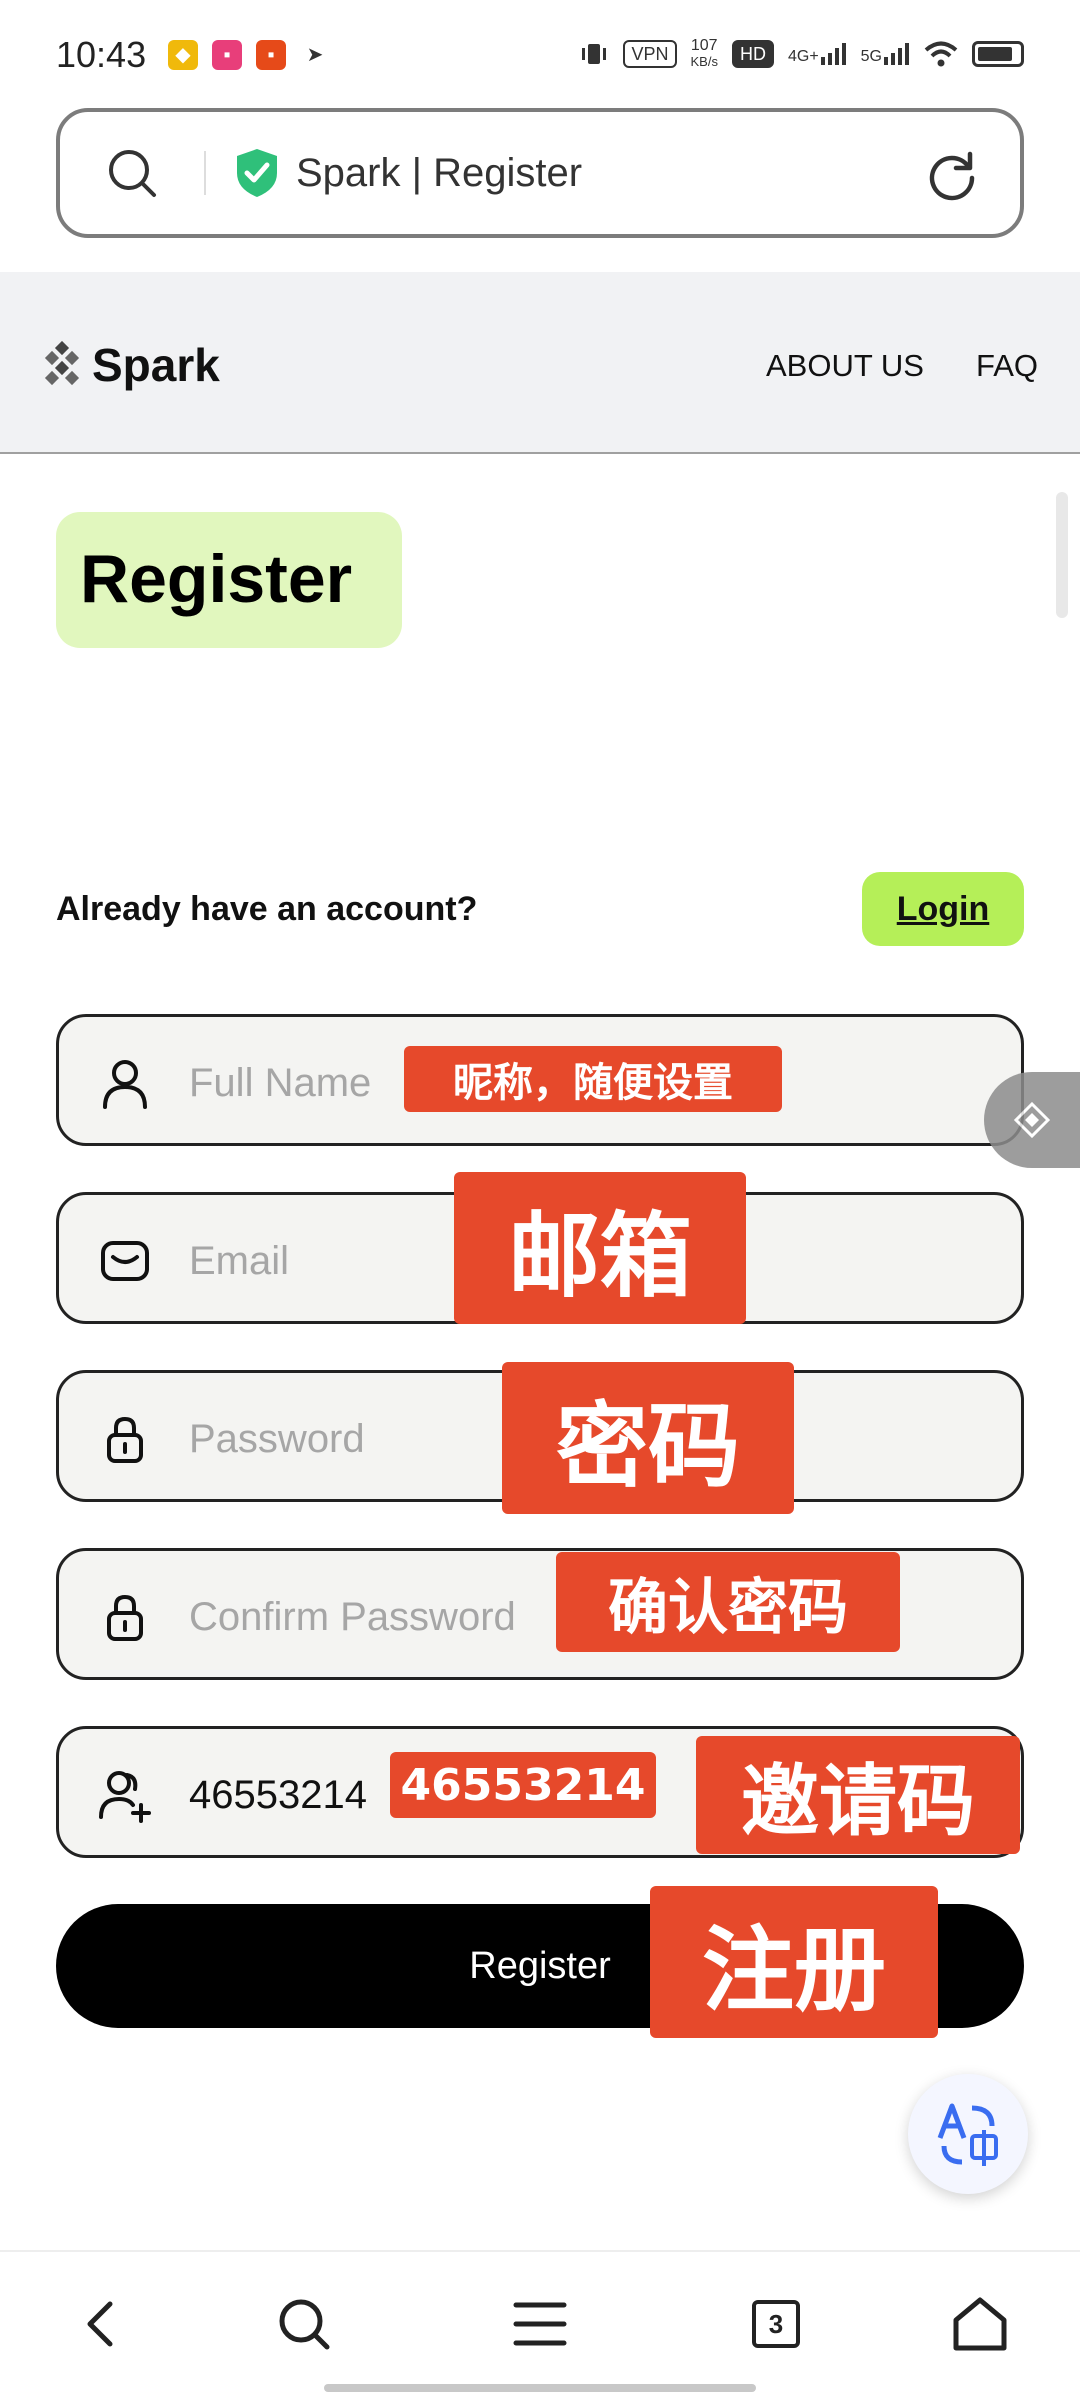  What do you see at coordinates (257, 173) in the screenshot?
I see `shield-check-icon` at bounding box center [257, 173].